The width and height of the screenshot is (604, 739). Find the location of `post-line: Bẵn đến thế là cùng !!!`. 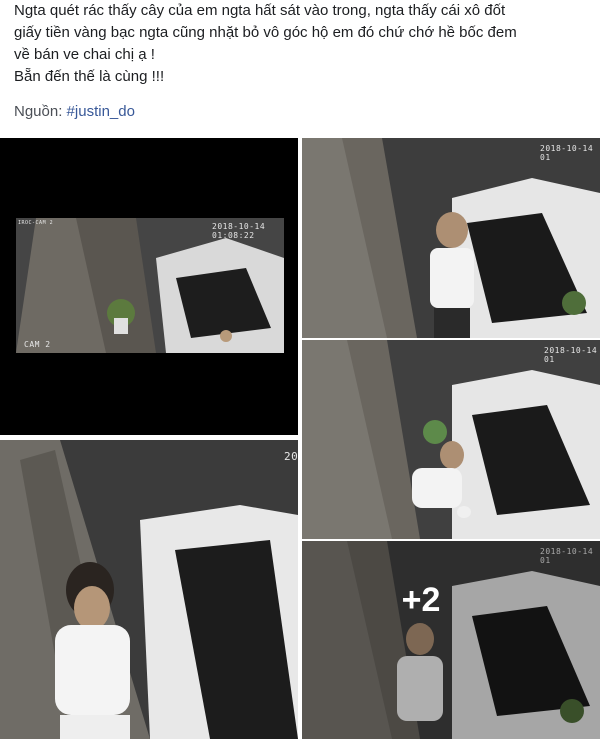

post-line: Bẵn đến thế là cùng !!! is located at coordinates (89, 76).